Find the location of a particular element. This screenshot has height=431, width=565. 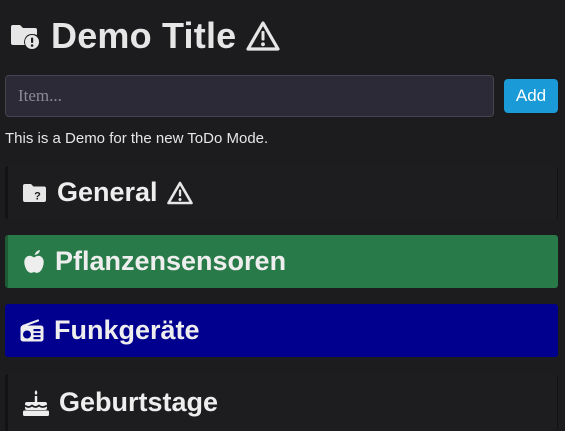

folder-question-icon: ? is located at coordinates (35, 193).